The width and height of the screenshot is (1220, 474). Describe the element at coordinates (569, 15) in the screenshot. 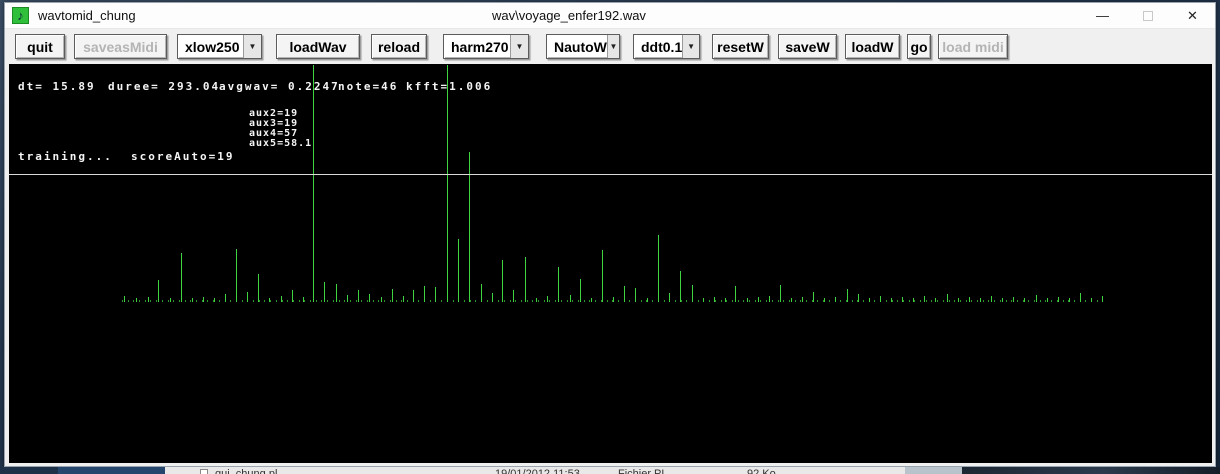

I see `loaded-file-path: wav\voyage_enfer192.wav` at that location.